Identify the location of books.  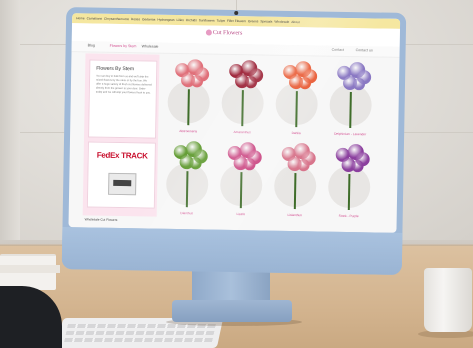
(30, 269).